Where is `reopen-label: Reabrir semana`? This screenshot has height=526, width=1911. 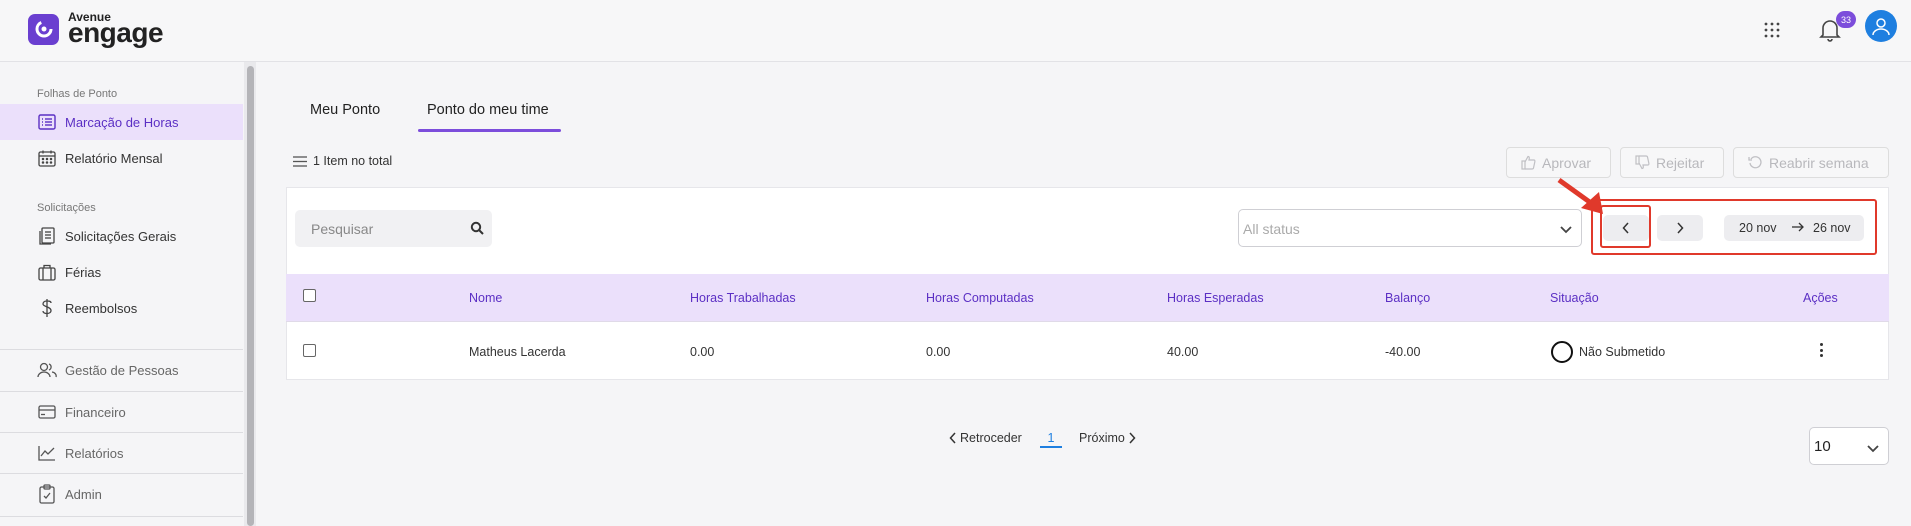
reopen-label: Reabrir semana is located at coordinates (1819, 162).